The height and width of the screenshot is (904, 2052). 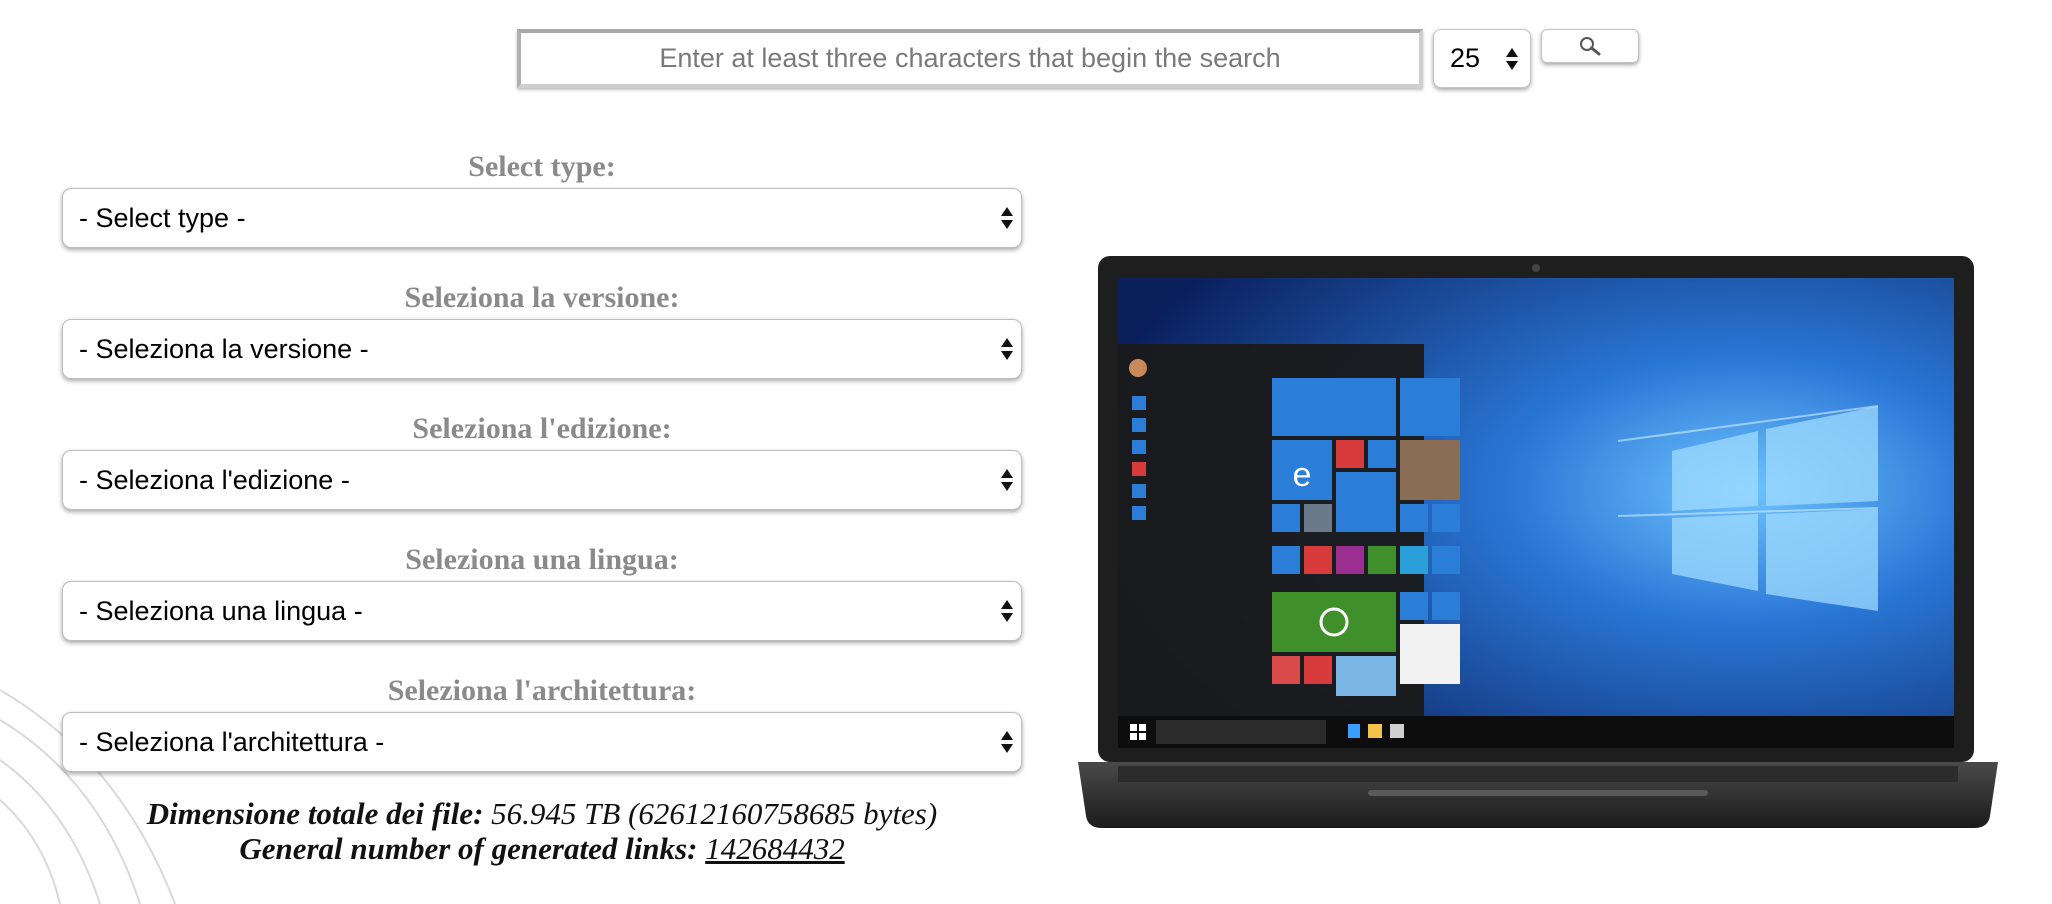 What do you see at coordinates (542, 559) in the screenshot?
I see `language-label: Seleziona una lingua:` at bounding box center [542, 559].